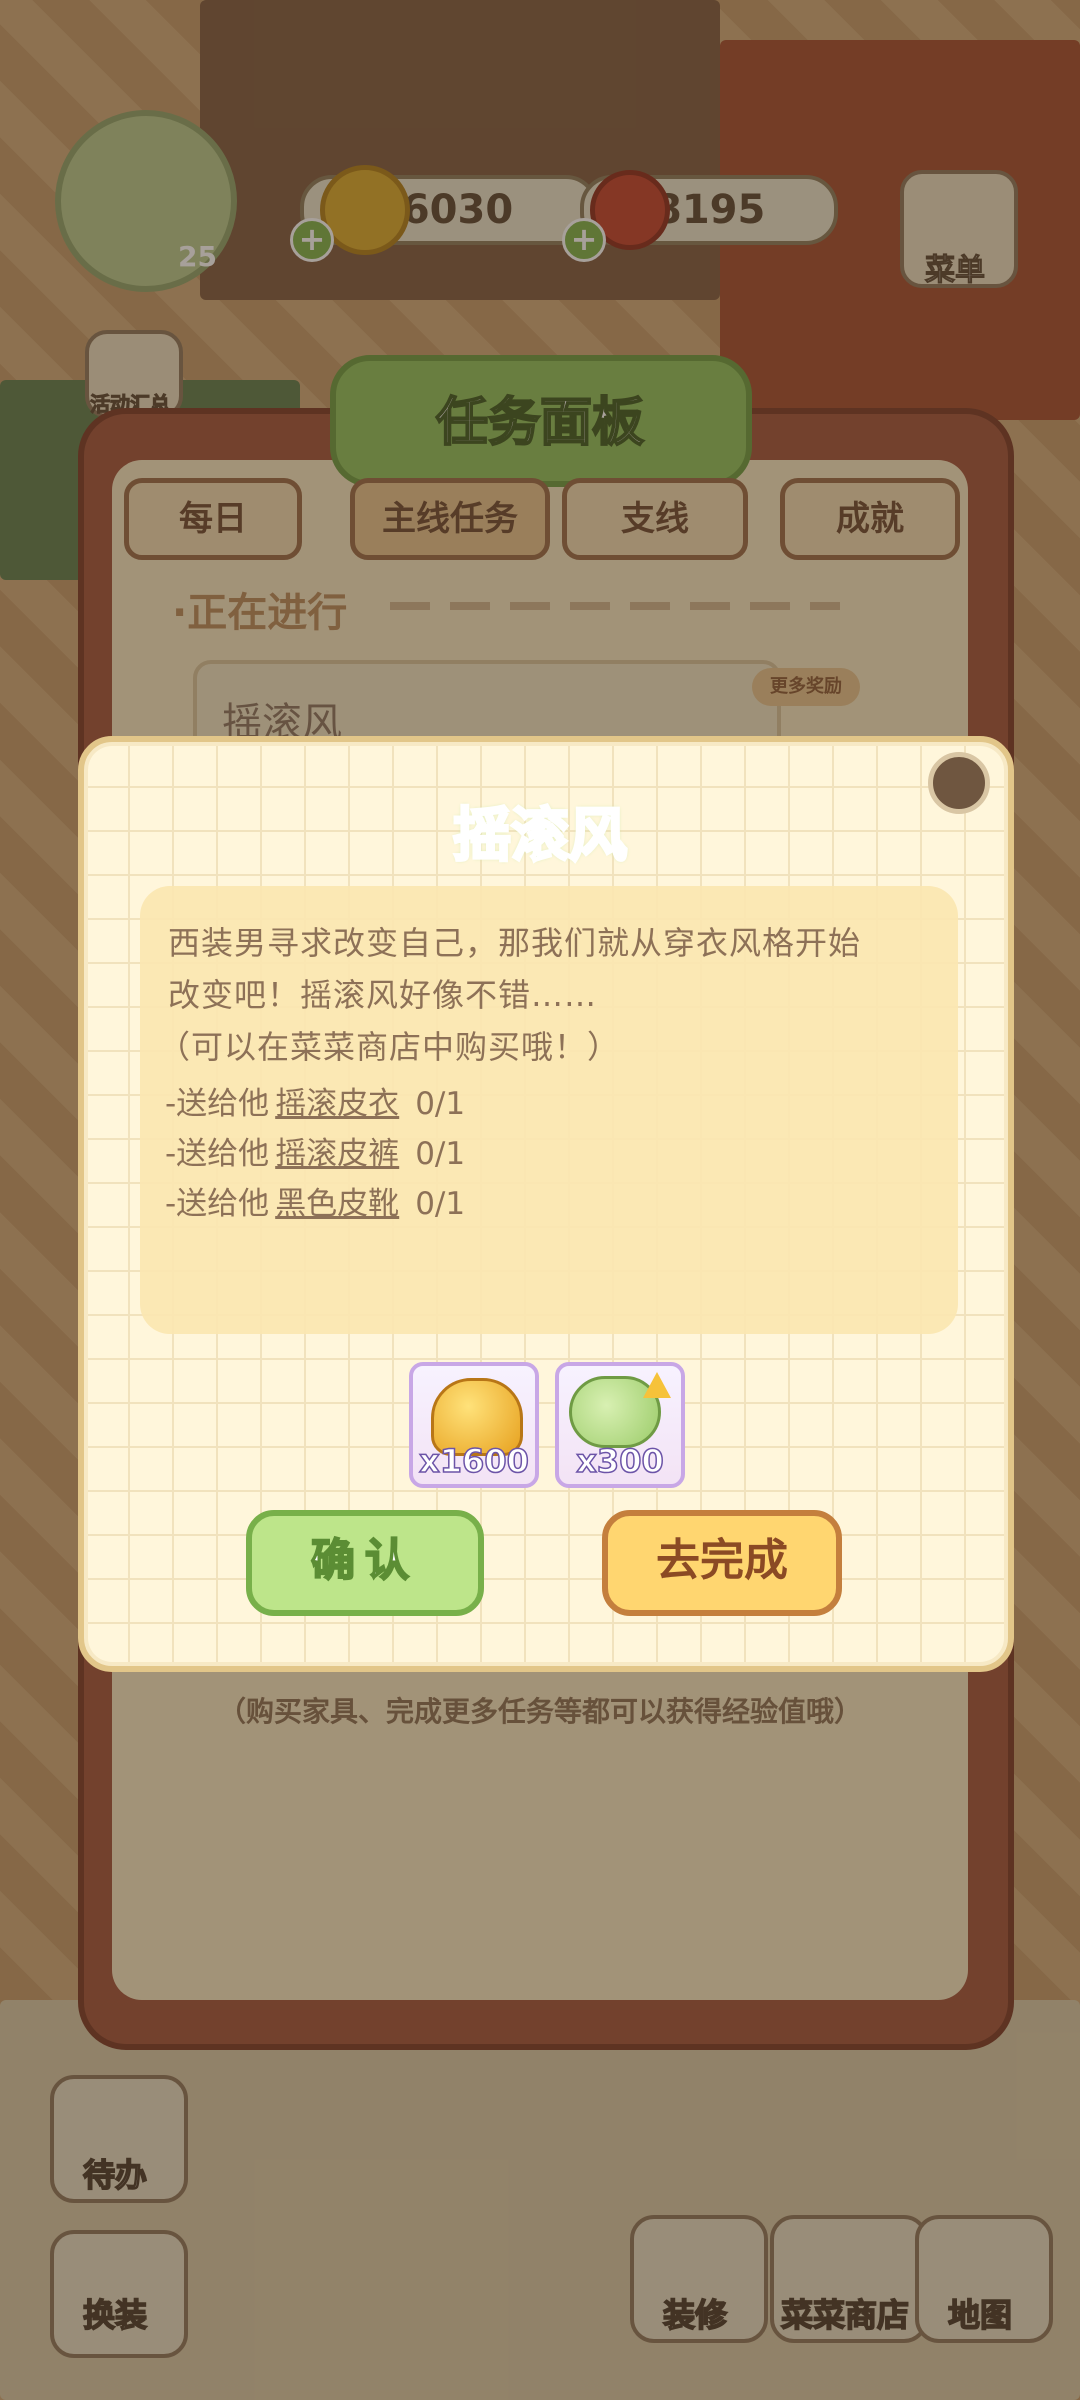 This screenshot has width=1080, height=2400. I want to click on requirement-row: -送给他 摇滚皮裤 0/1, so click(315, 1150).